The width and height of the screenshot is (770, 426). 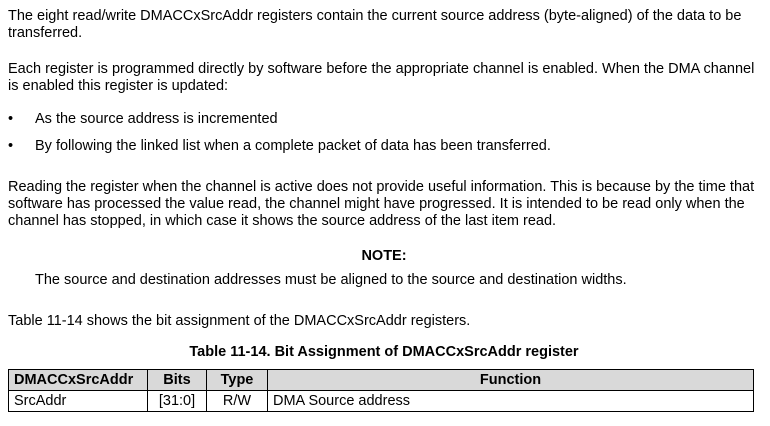 What do you see at coordinates (156, 119) in the screenshot?
I see `list-item-text: As the source address is incremented` at bounding box center [156, 119].